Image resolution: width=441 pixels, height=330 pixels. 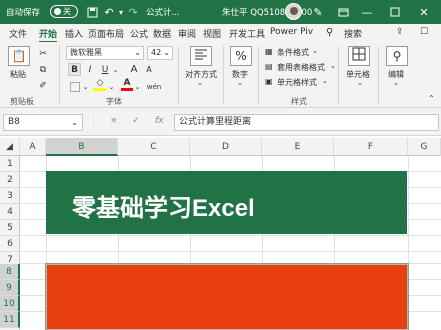 I want to click on styles-group-label: 样式, so click(x=299, y=101).